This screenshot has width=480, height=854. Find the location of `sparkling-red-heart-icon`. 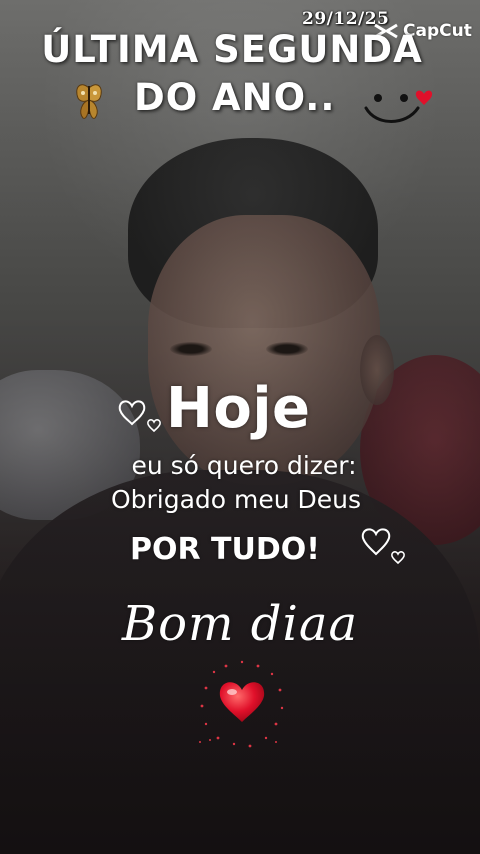

sparkling-red-heart-icon is located at coordinates (241, 704).